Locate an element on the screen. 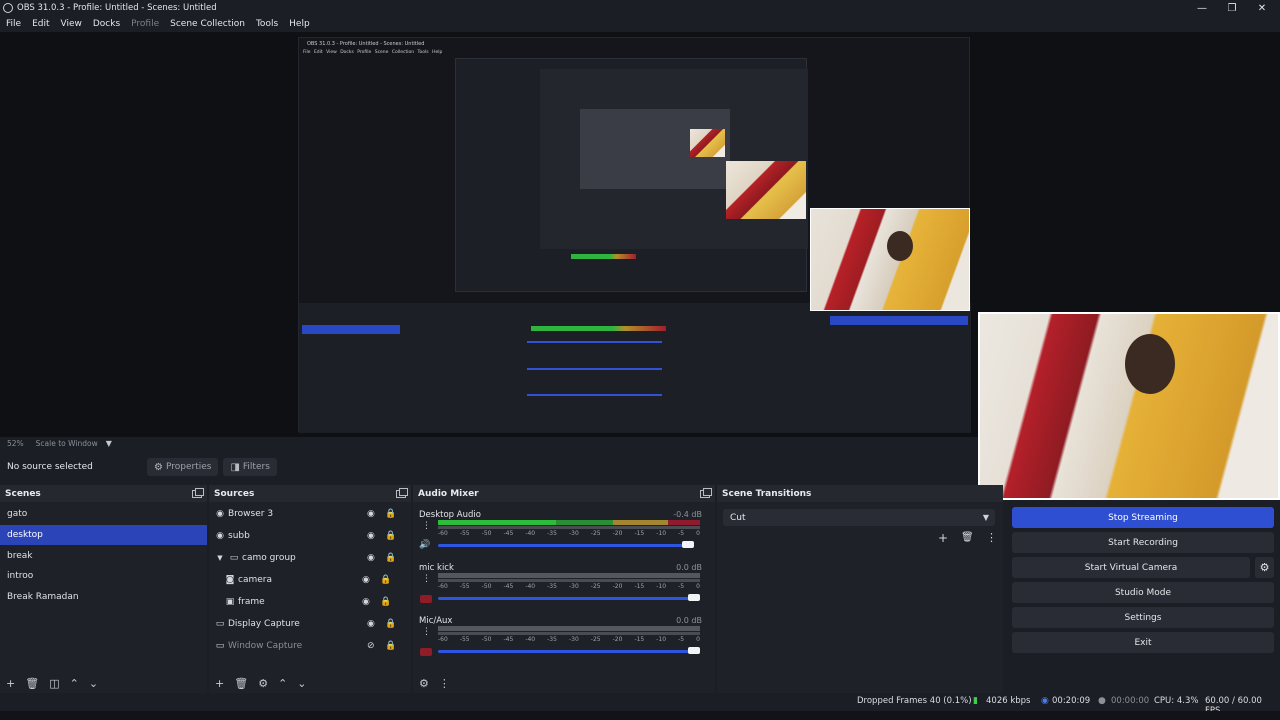 Image resolution: width=1280 pixels, height=720 pixels. stream-time: 00:20:09 is located at coordinates (1071, 701).